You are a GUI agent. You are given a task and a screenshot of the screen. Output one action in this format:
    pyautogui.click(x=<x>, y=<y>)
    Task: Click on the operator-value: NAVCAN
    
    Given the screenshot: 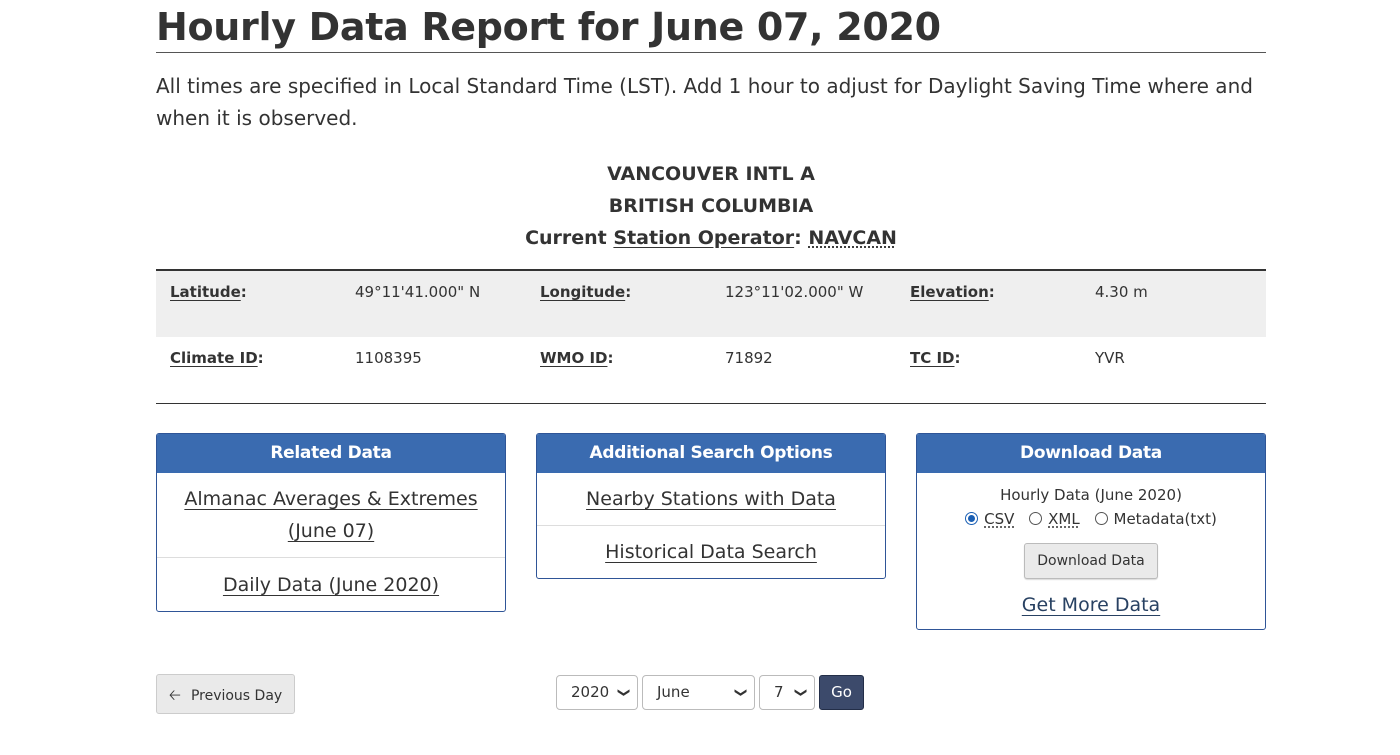 What is the action you would take?
    pyautogui.click(x=852, y=238)
    